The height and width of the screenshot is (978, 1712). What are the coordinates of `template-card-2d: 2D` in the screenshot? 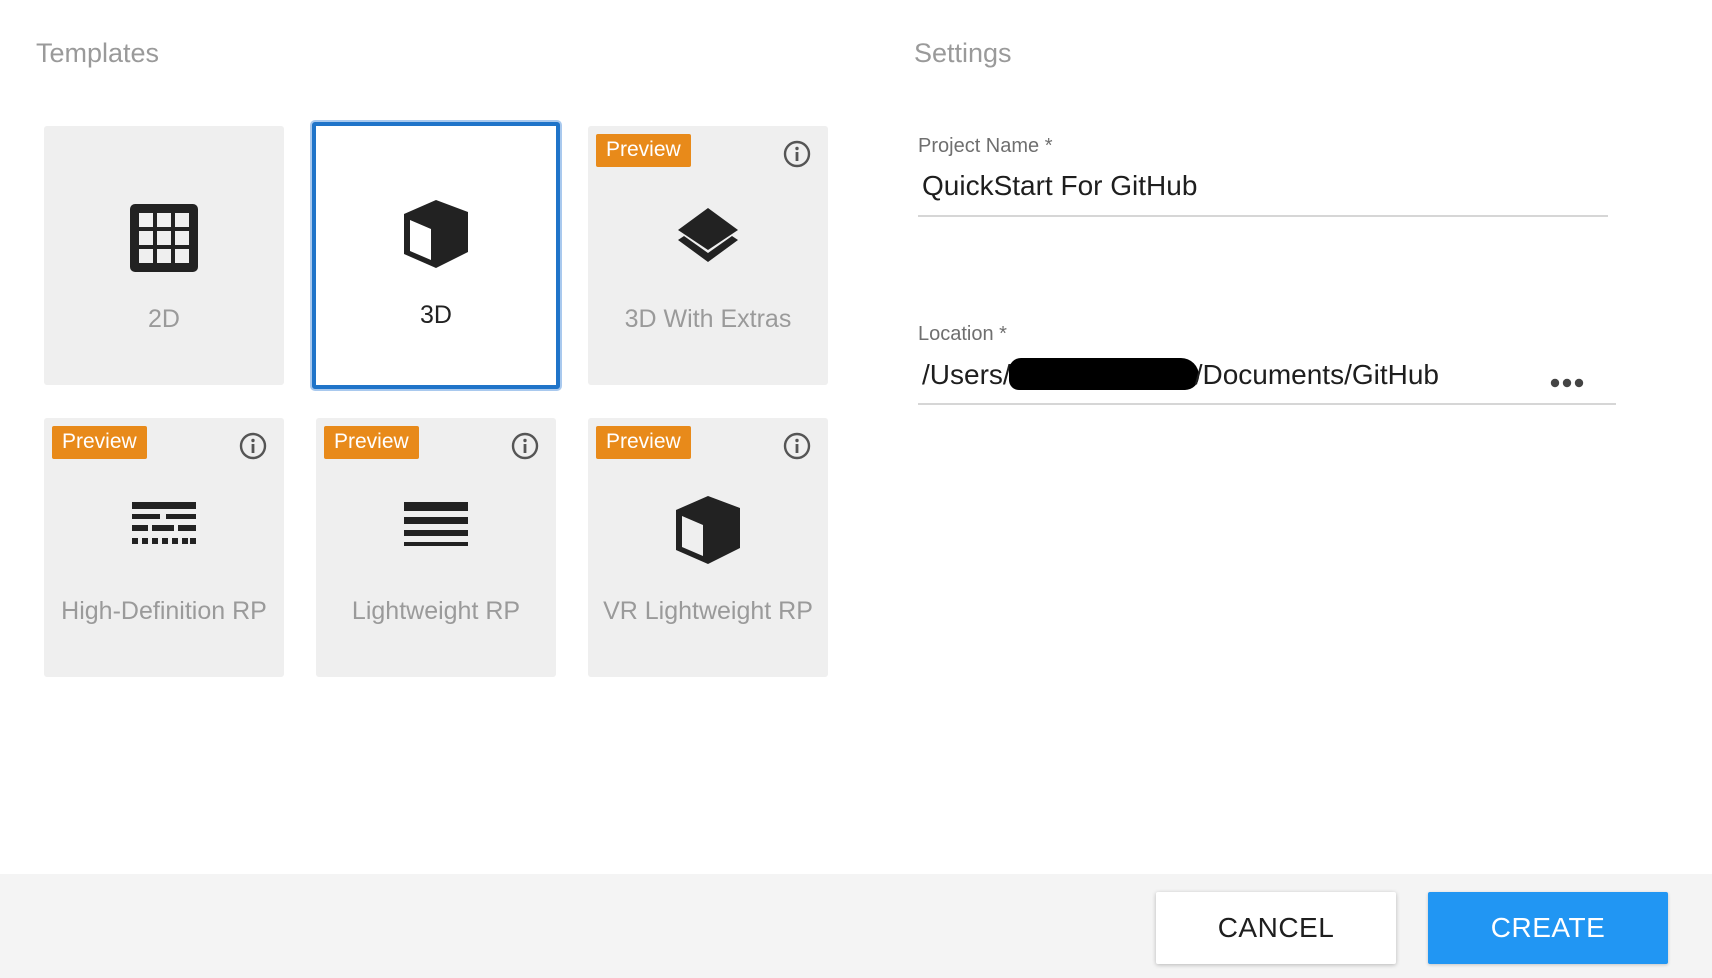 It's located at (164, 255).